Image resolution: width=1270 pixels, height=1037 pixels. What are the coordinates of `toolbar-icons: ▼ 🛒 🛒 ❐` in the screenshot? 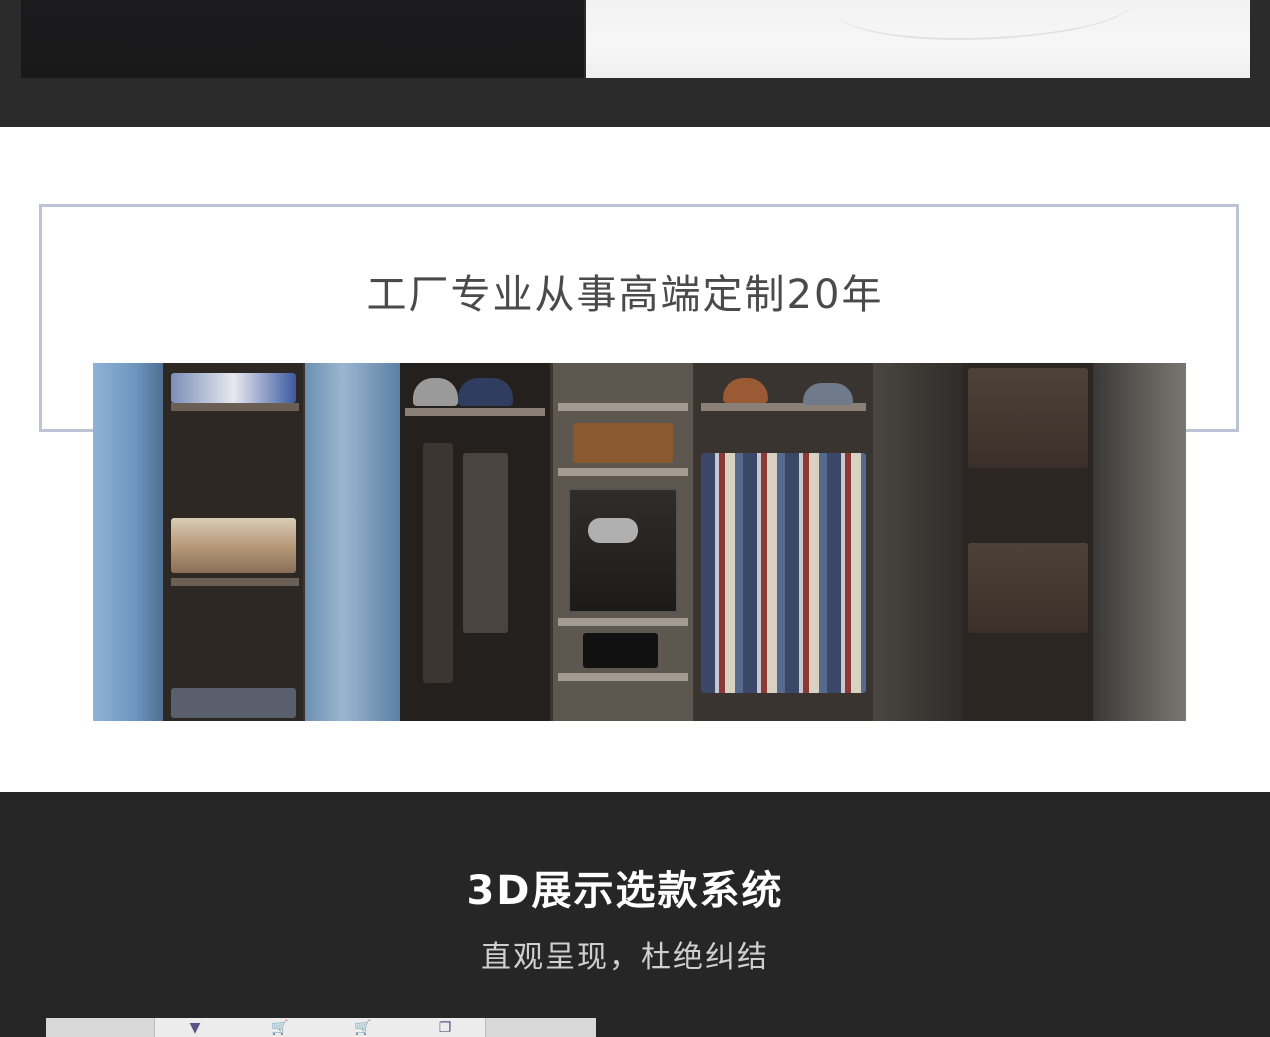 It's located at (320, 1027).